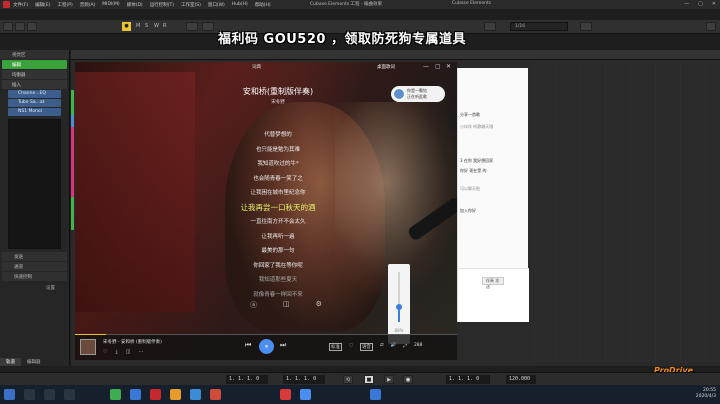  Describe the element at coordinates (278, 150) in the screenshot. I see `lyric-line: 也只能是勉为其难` at that location.